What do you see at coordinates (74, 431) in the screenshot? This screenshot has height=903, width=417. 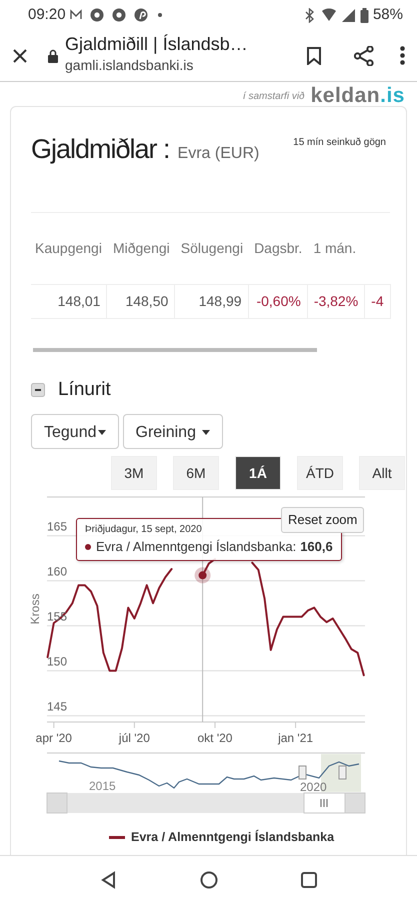 I see `dropdown-button: Tegund` at bounding box center [74, 431].